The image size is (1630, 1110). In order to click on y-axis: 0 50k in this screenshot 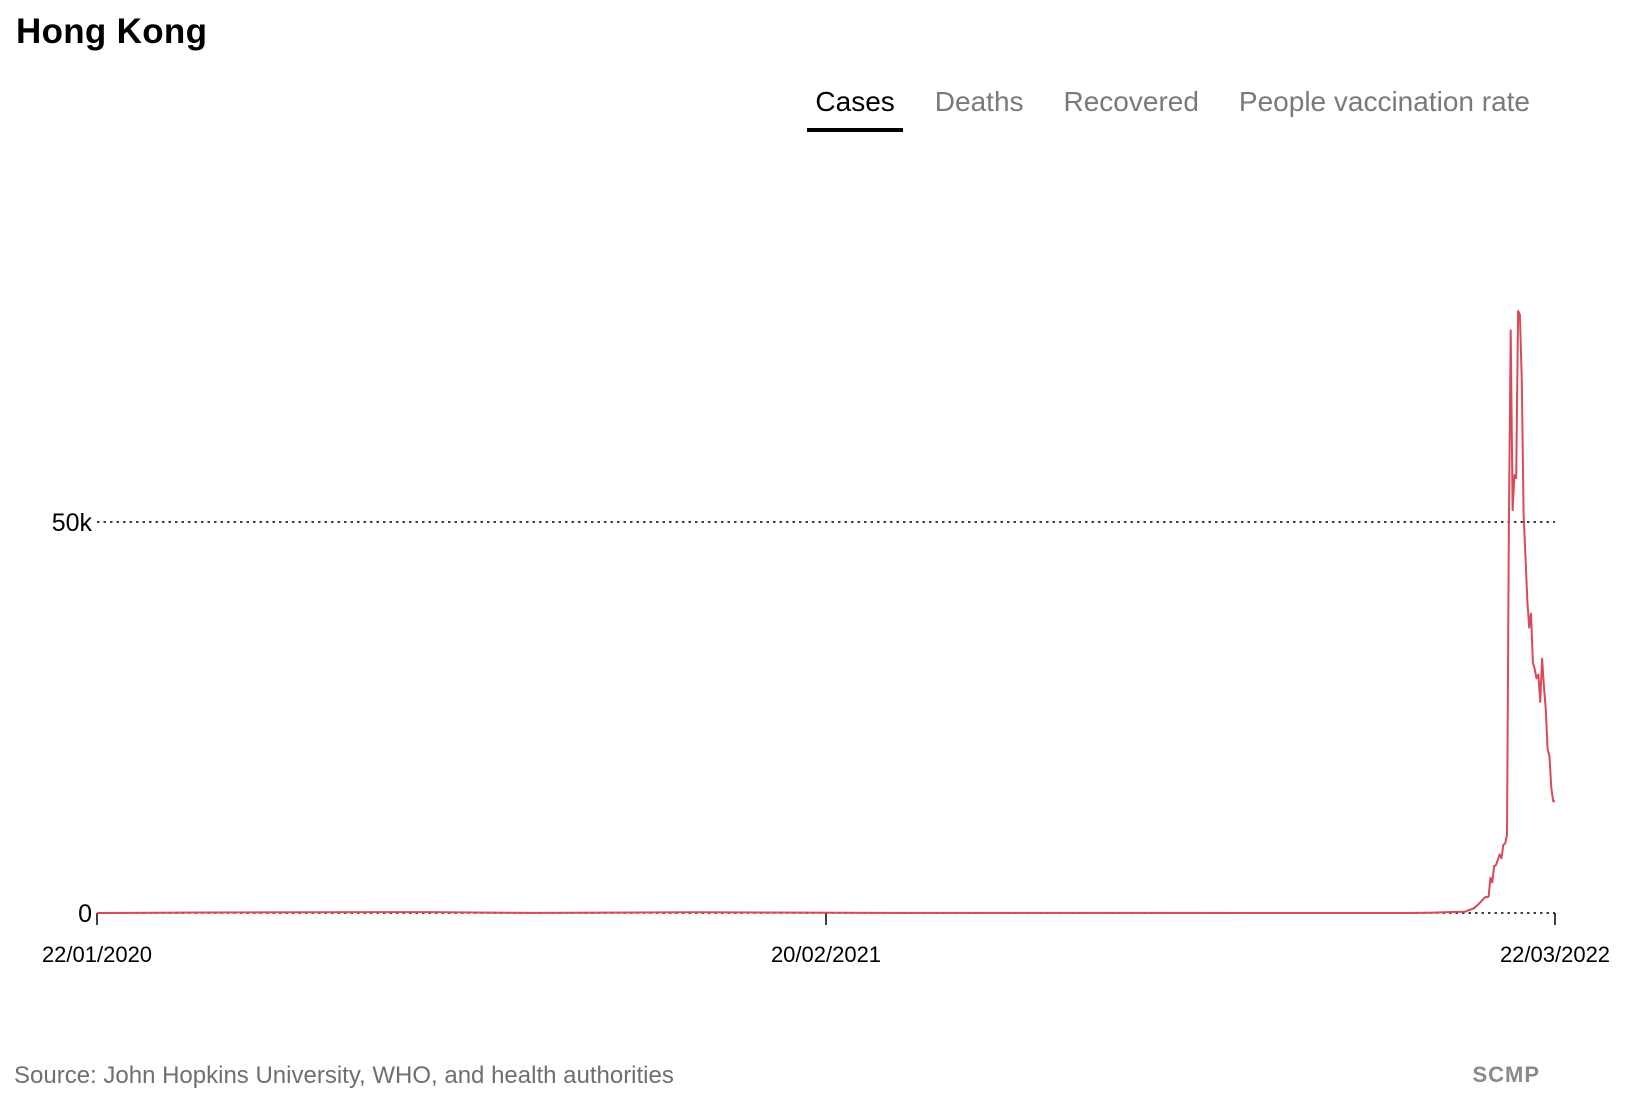, I will do `click(72, 718)`.